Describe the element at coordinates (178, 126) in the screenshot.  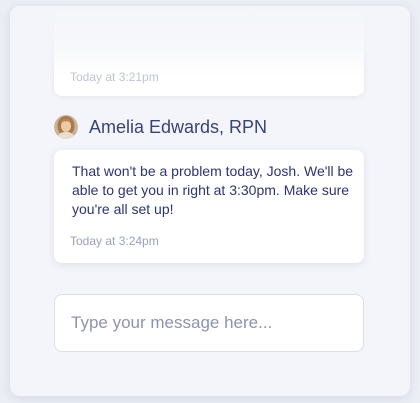
I see `sender-name: Amelia Edwards, RPN` at that location.